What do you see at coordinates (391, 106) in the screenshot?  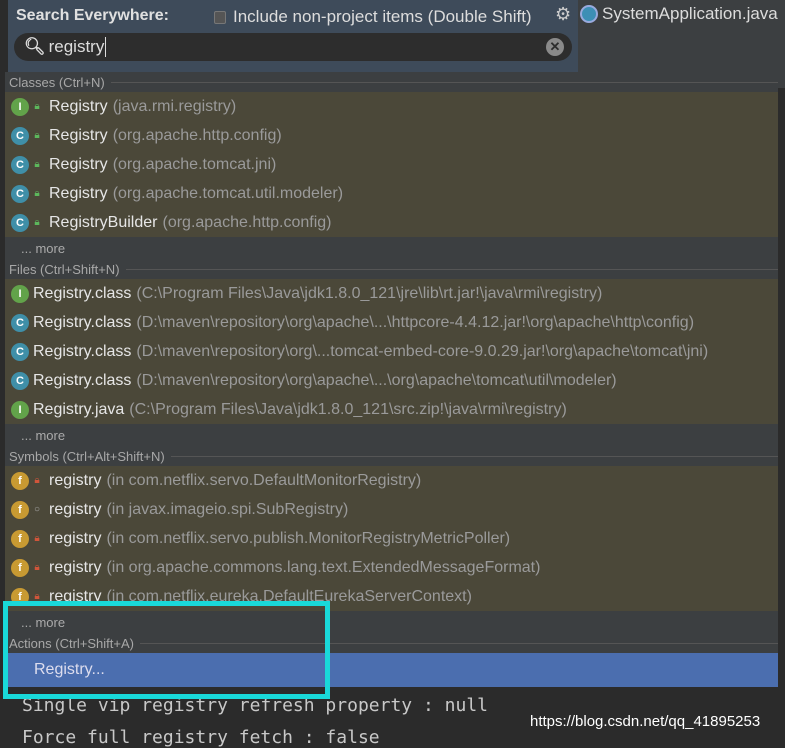 I see `list-item: I 🔒︎ Registry (java.rmi.registry)` at bounding box center [391, 106].